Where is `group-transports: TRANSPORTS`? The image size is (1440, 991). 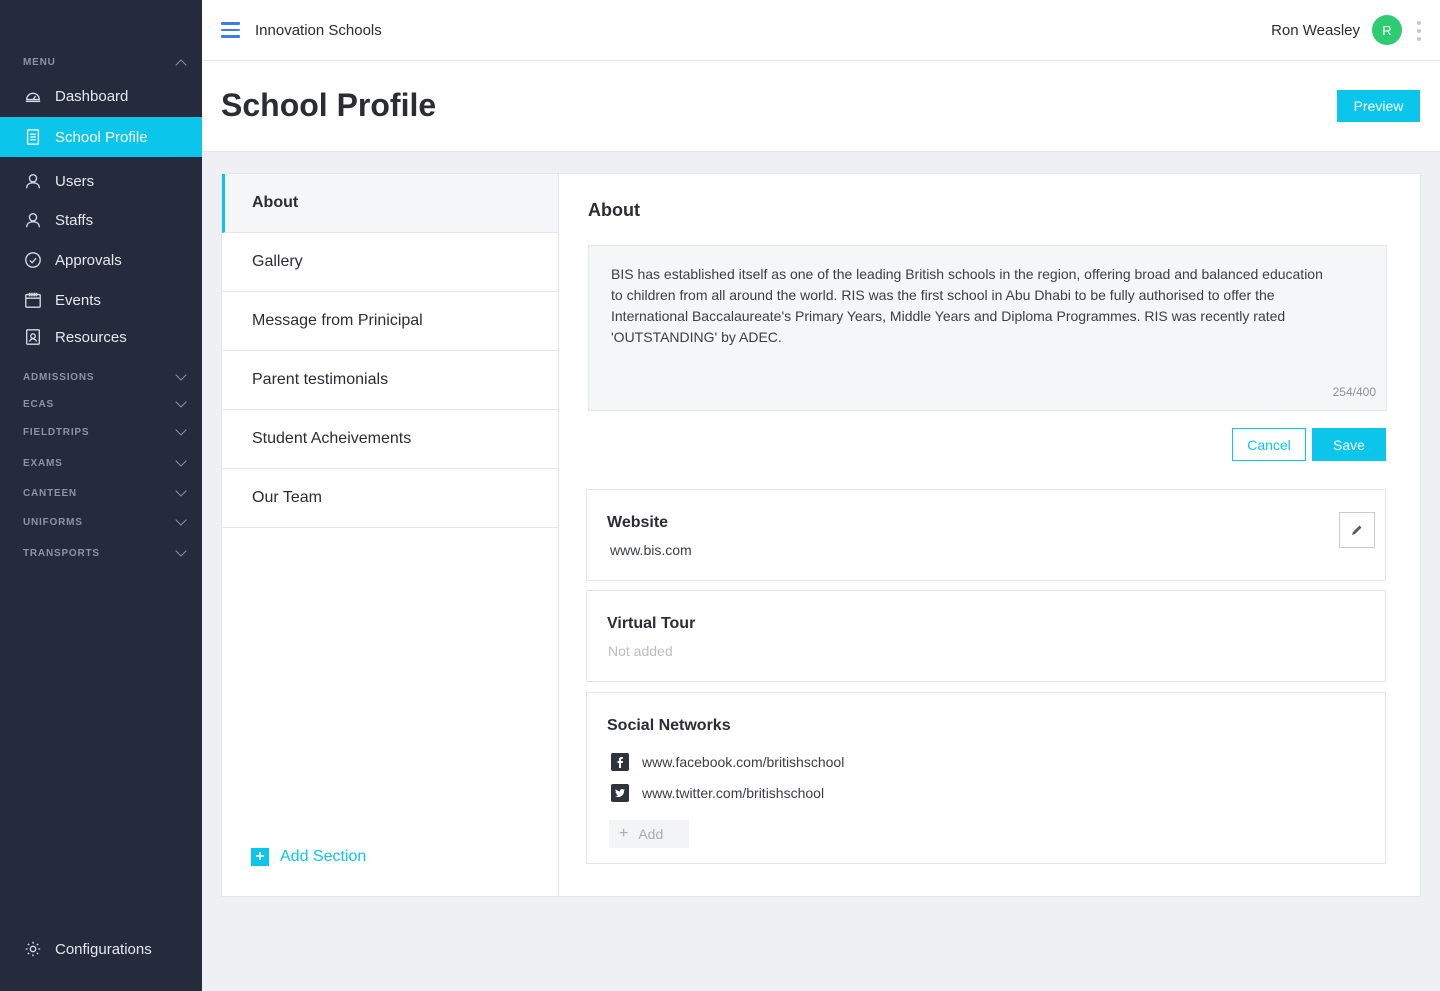
group-transports: TRANSPORTS is located at coordinates (61, 553).